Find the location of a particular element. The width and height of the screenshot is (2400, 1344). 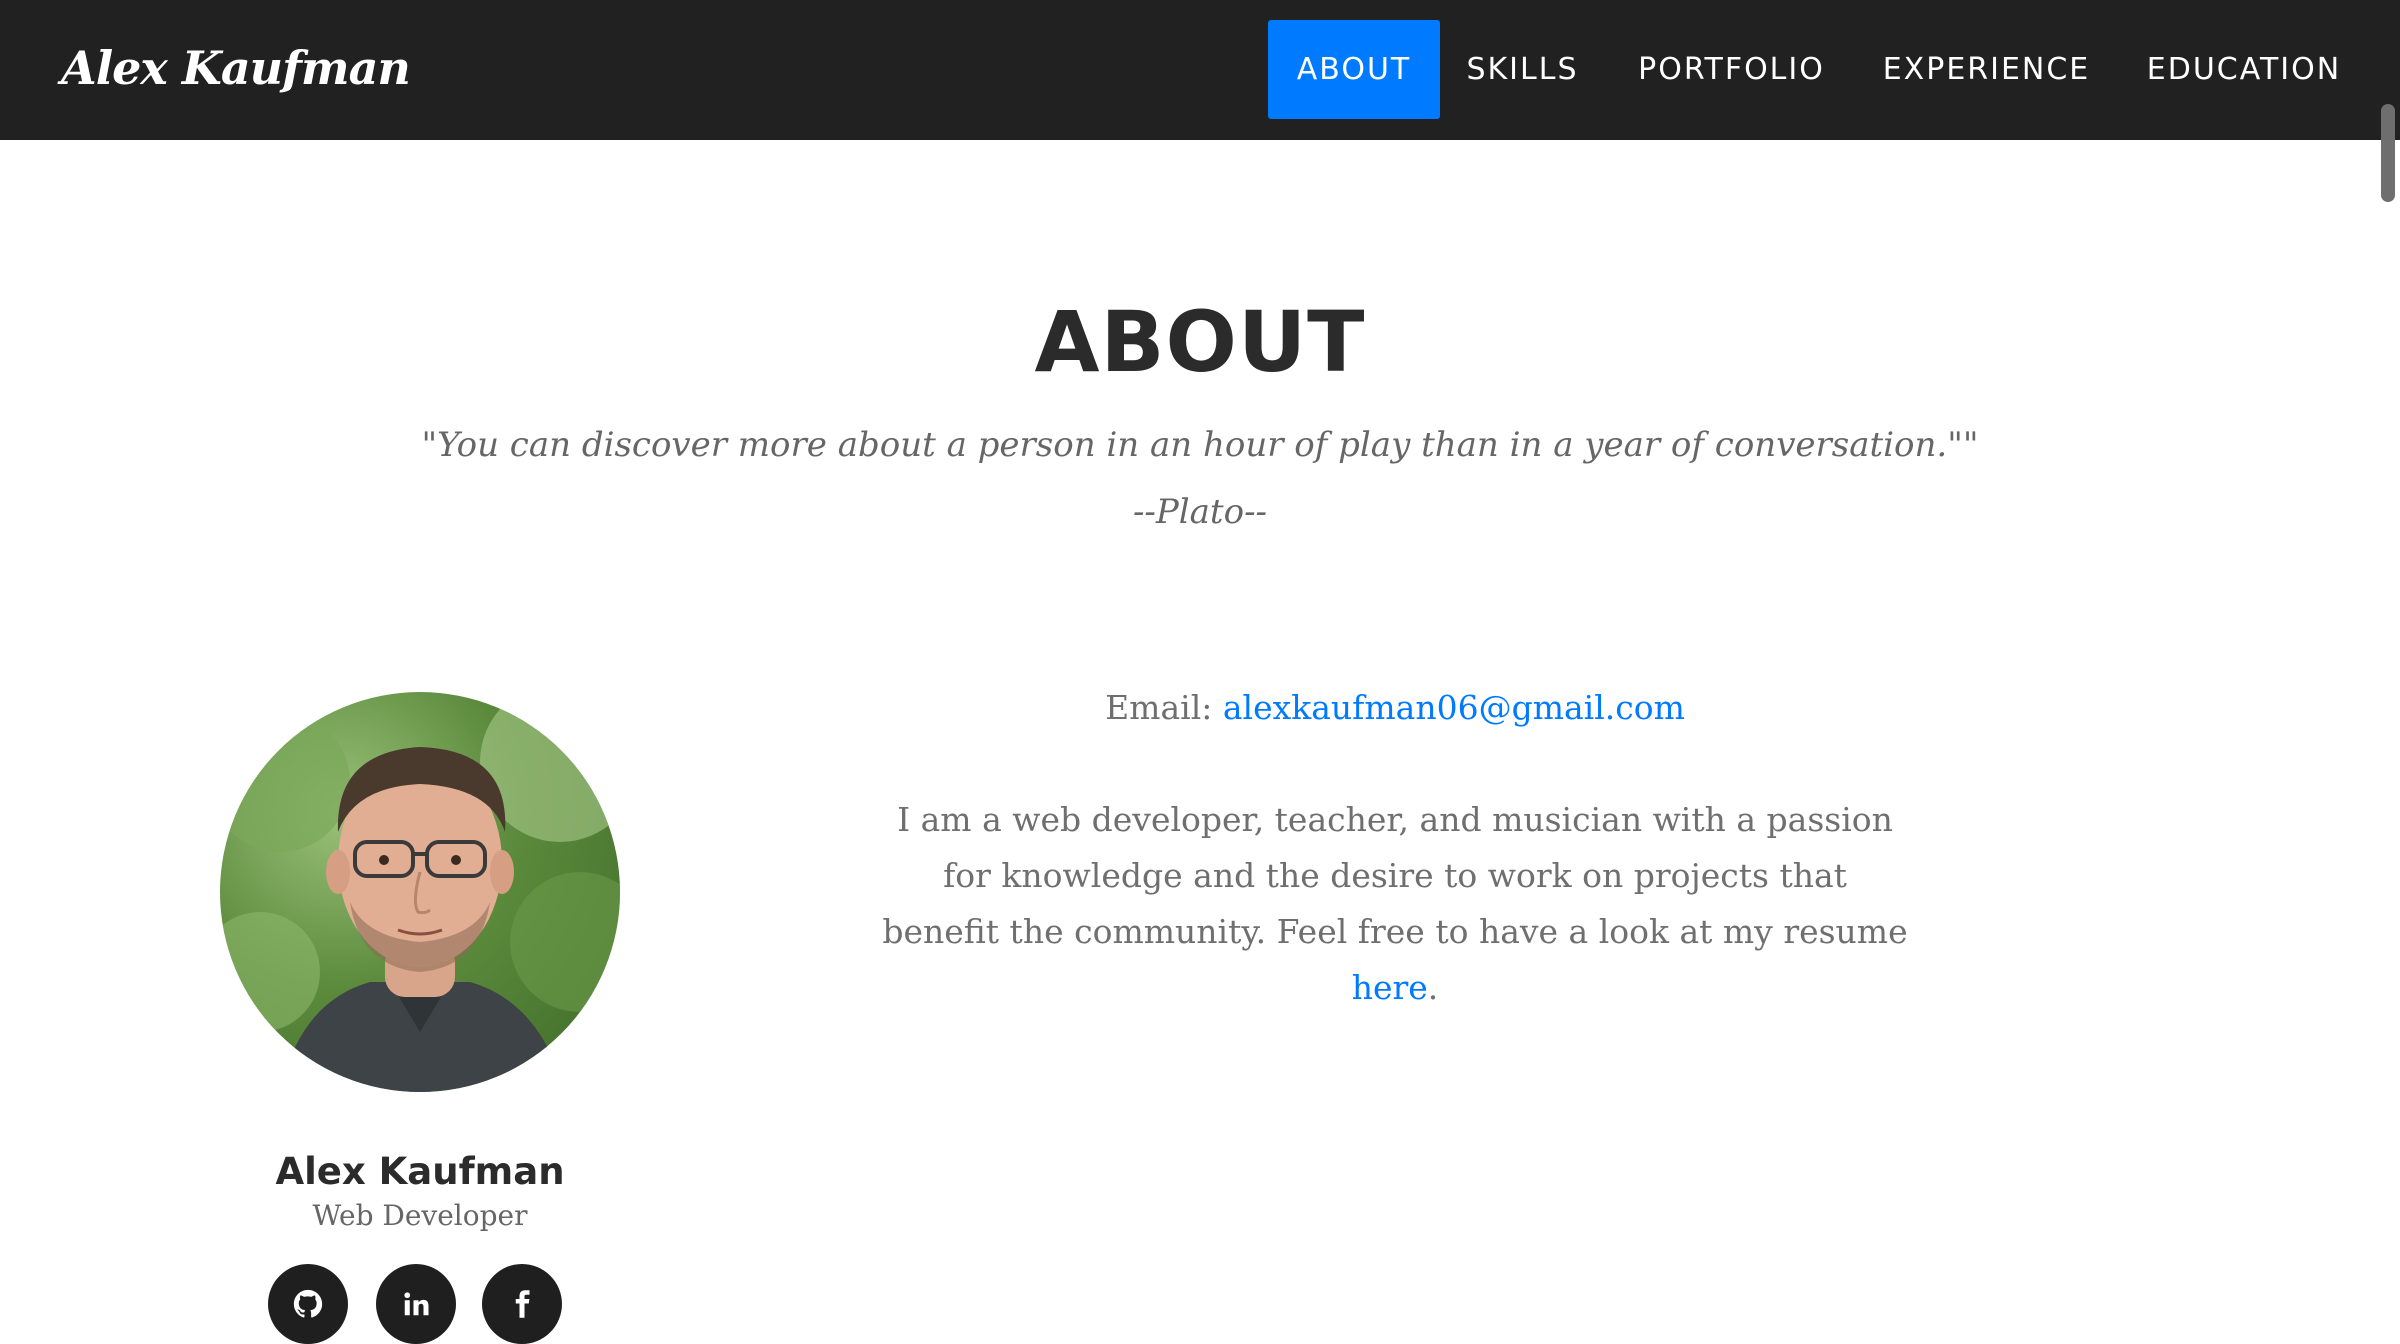

bio-end: . is located at coordinates (1433, 987).